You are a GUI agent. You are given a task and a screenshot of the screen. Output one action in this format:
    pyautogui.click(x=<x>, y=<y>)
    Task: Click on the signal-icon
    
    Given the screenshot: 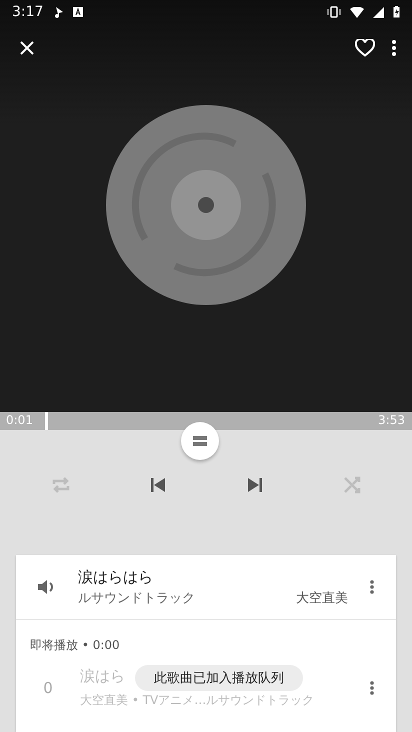 What is the action you would take?
    pyautogui.click(x=378, y=12)
    